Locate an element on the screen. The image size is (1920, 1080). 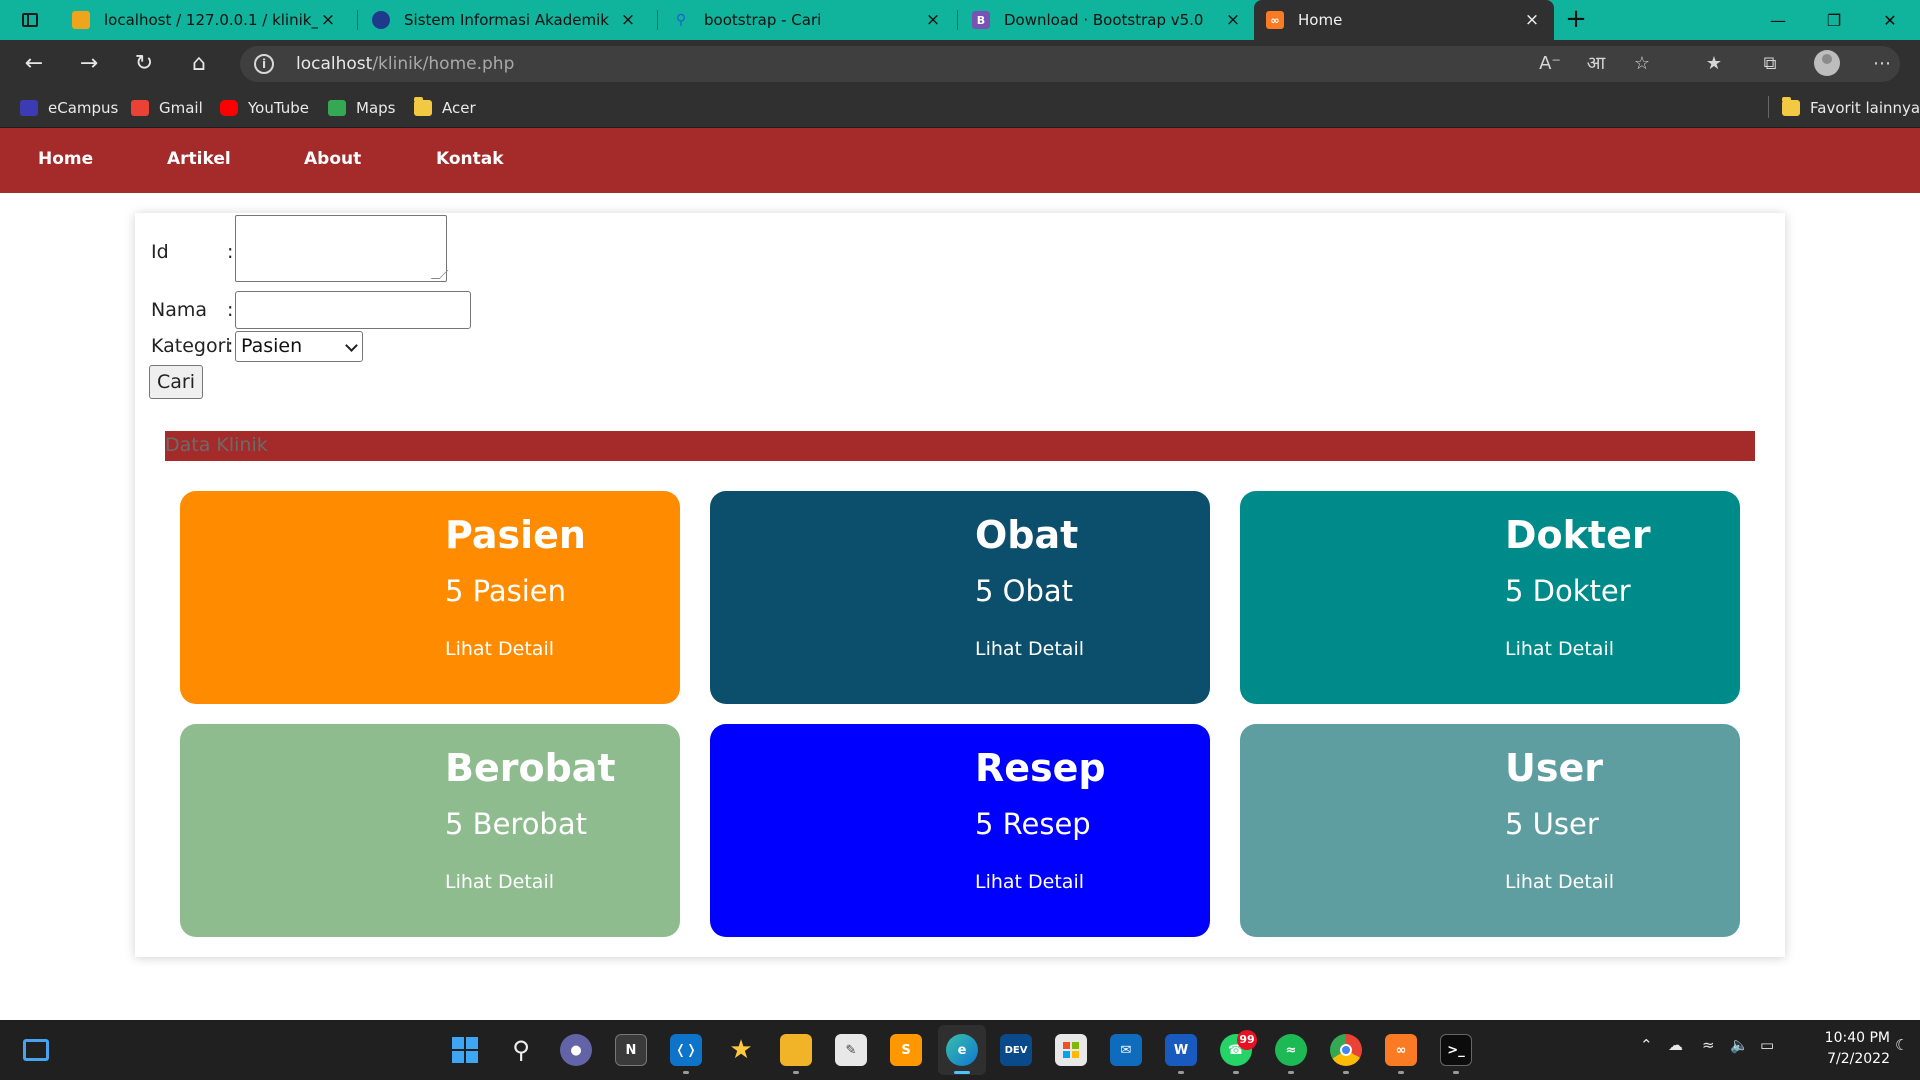
id-textarea is located at coordinates (341, 248).